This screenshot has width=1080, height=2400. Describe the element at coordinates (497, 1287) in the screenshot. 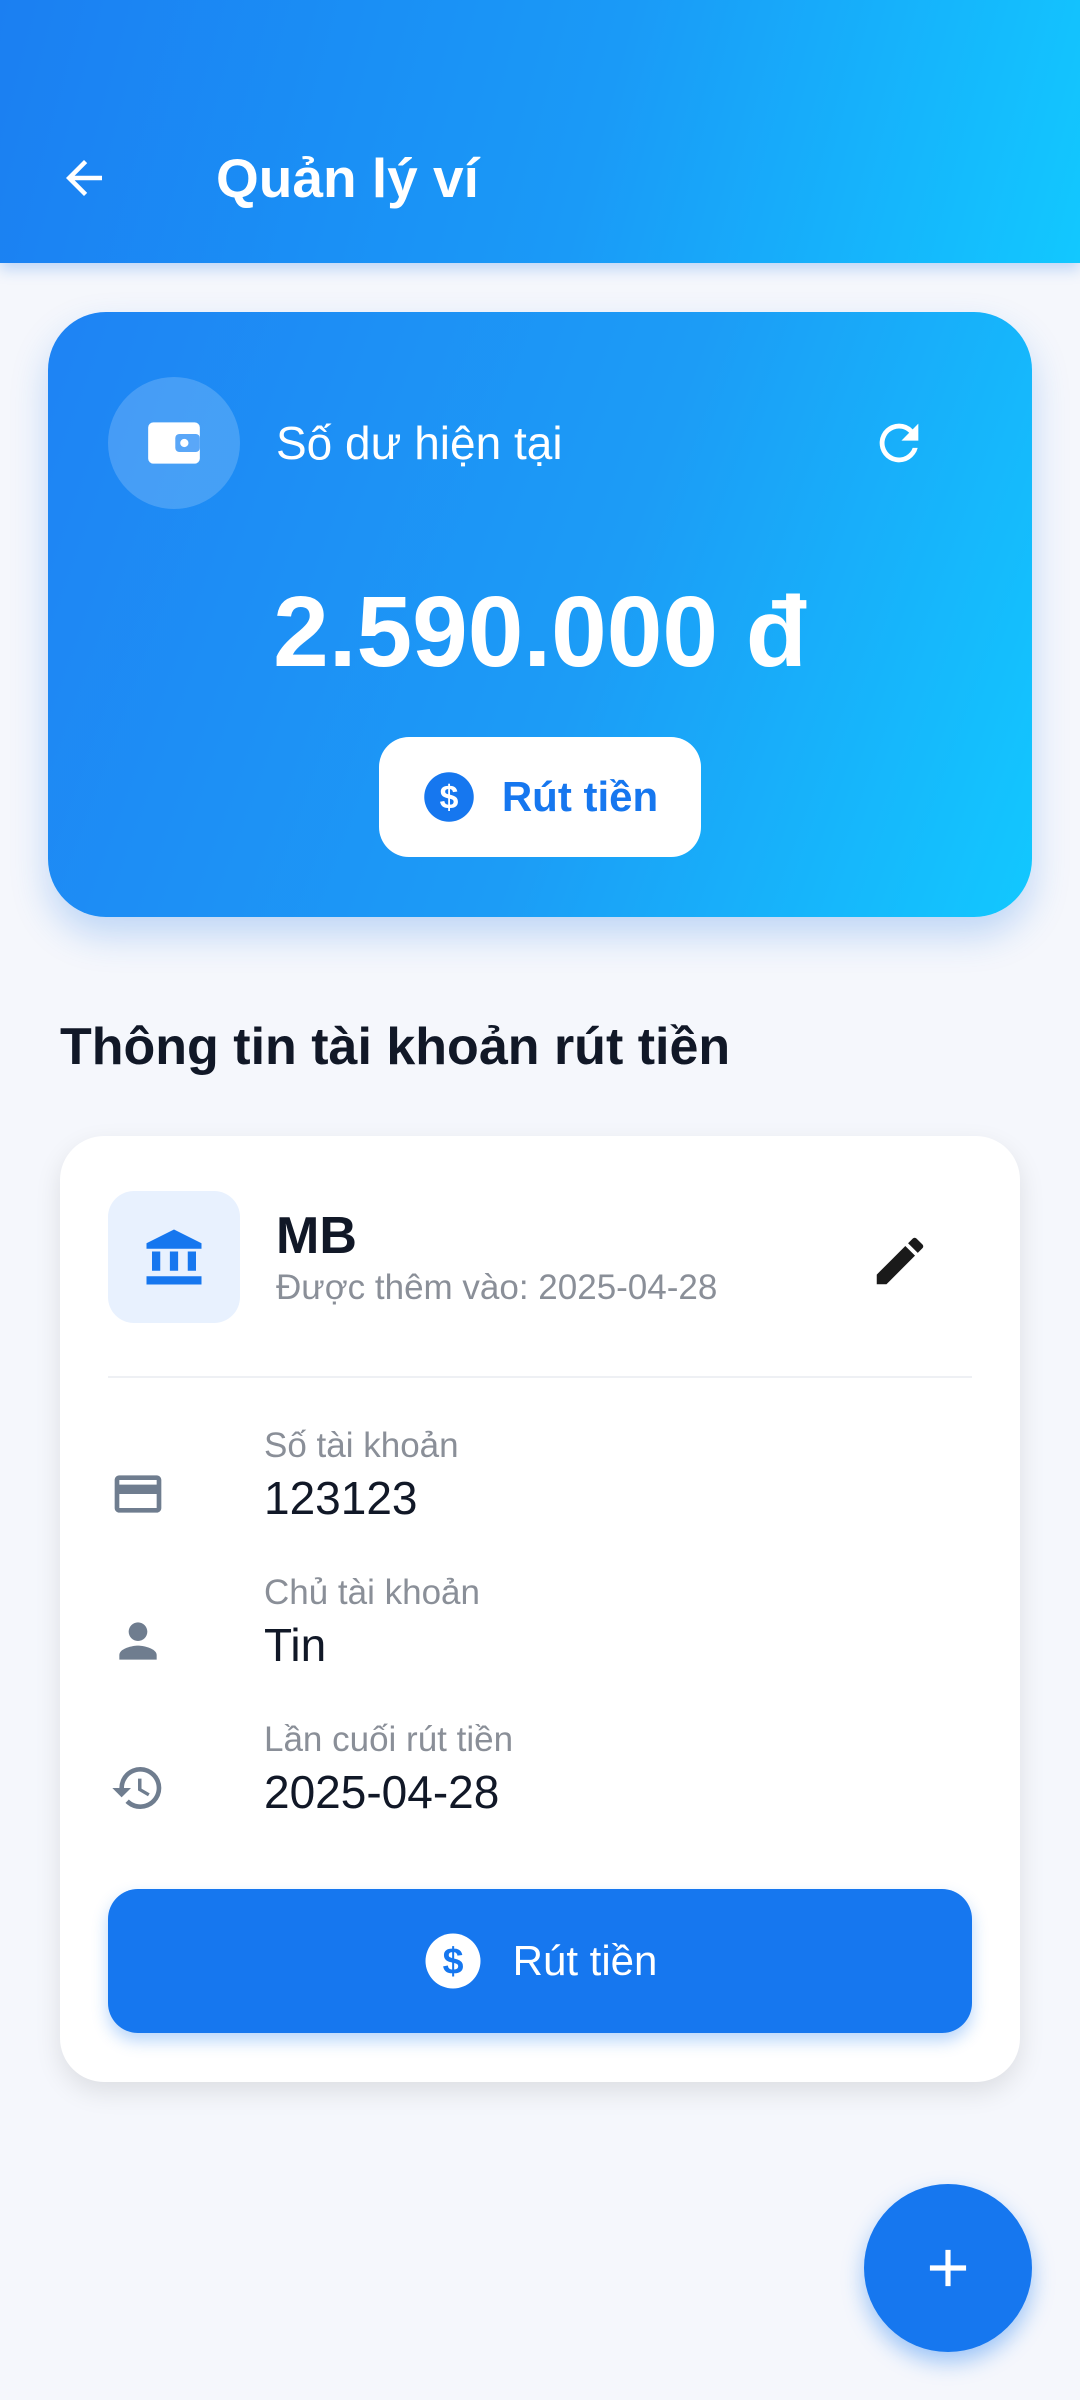

I see `bank-added-date: Được thêm vào: 2025-04-28` at that location.